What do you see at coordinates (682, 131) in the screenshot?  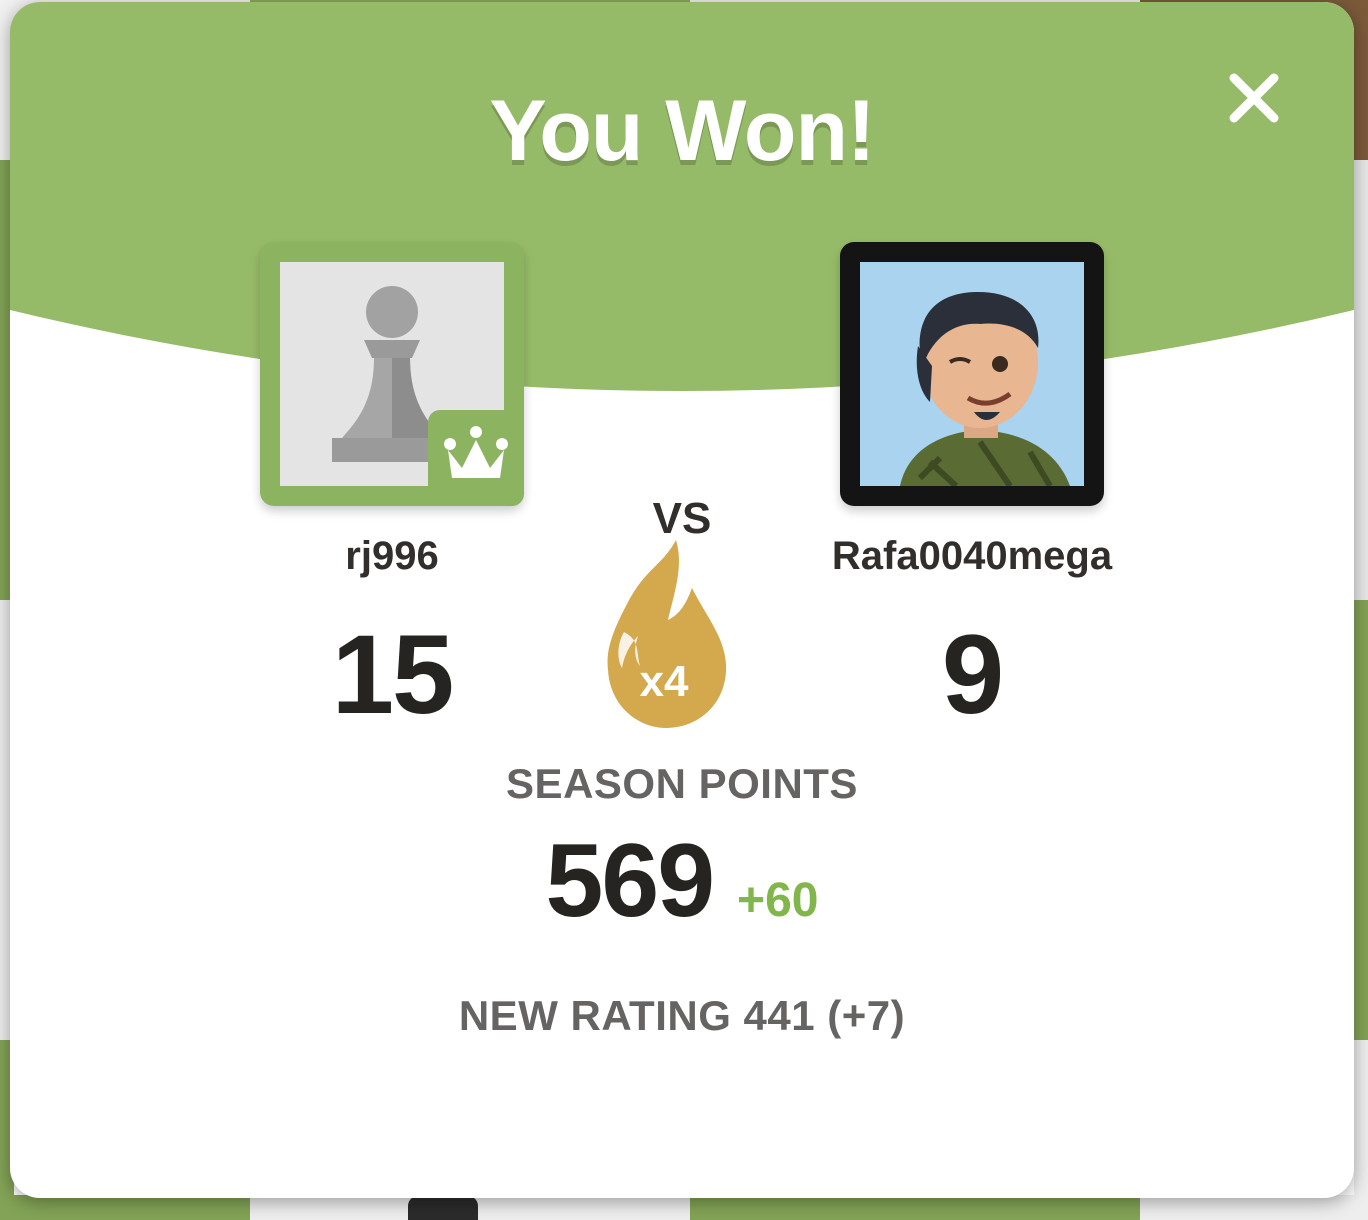 I see `result-title: You Won!` at bounding box center [682, 131].